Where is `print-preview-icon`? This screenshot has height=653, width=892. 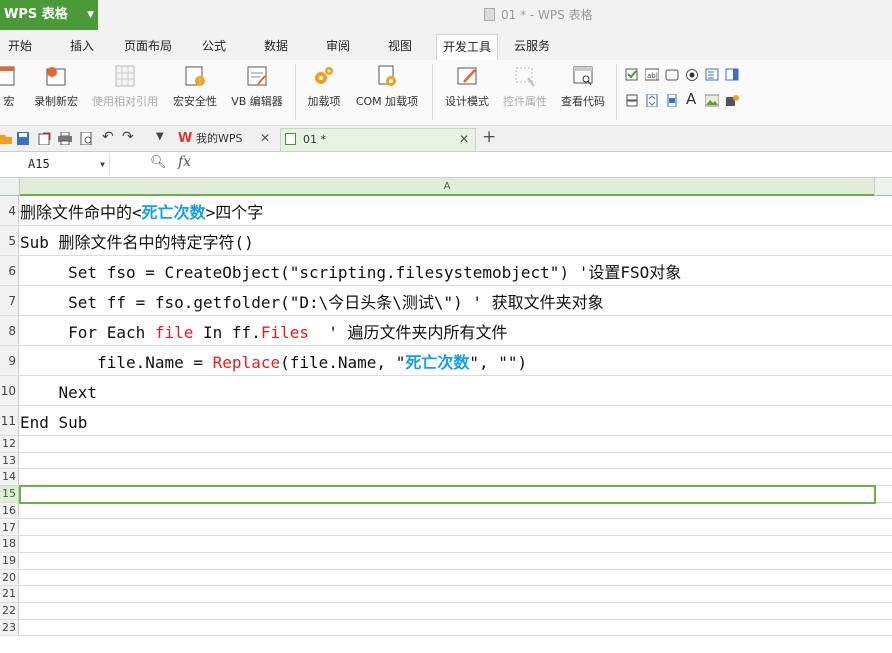
print-preview-icon is located at coordinates (87, 138).